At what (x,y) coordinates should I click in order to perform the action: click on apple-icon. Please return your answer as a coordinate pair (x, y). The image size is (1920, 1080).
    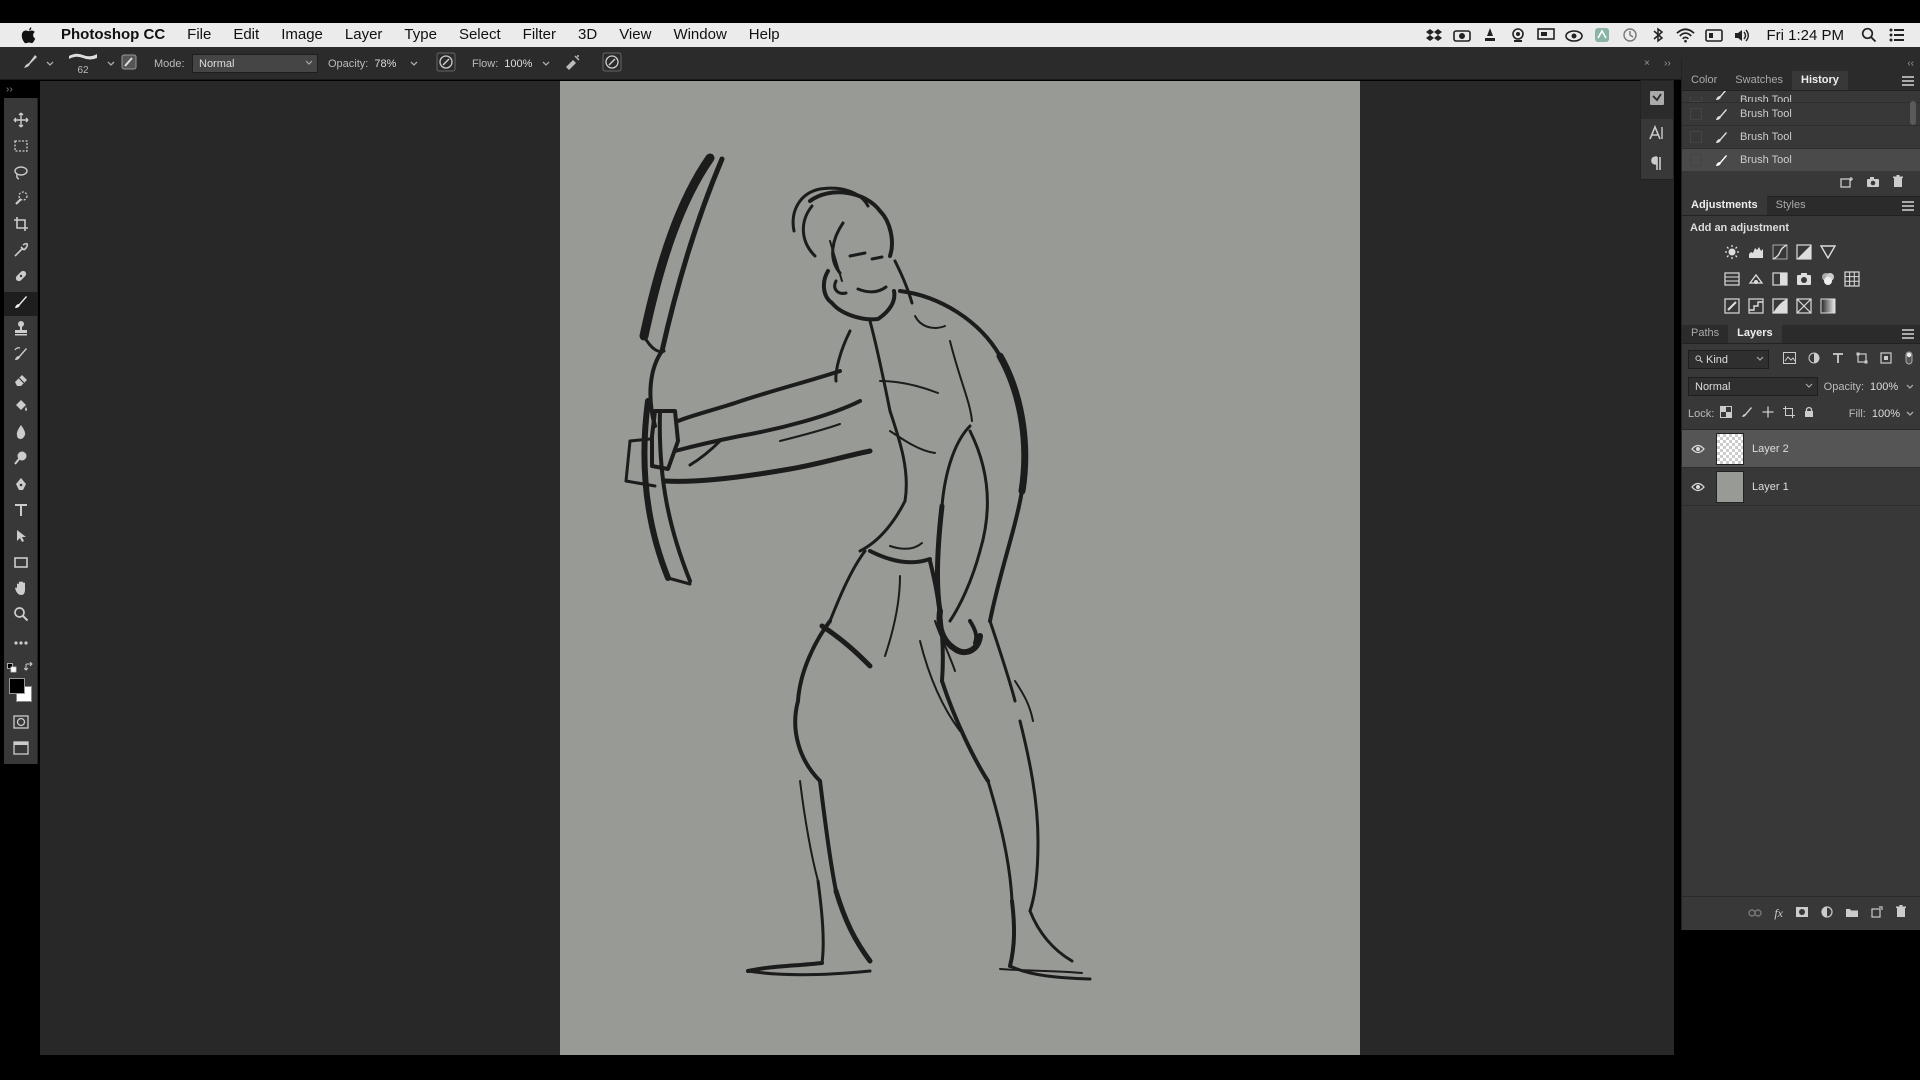
    Looking at the image, I should click on (28, 35).